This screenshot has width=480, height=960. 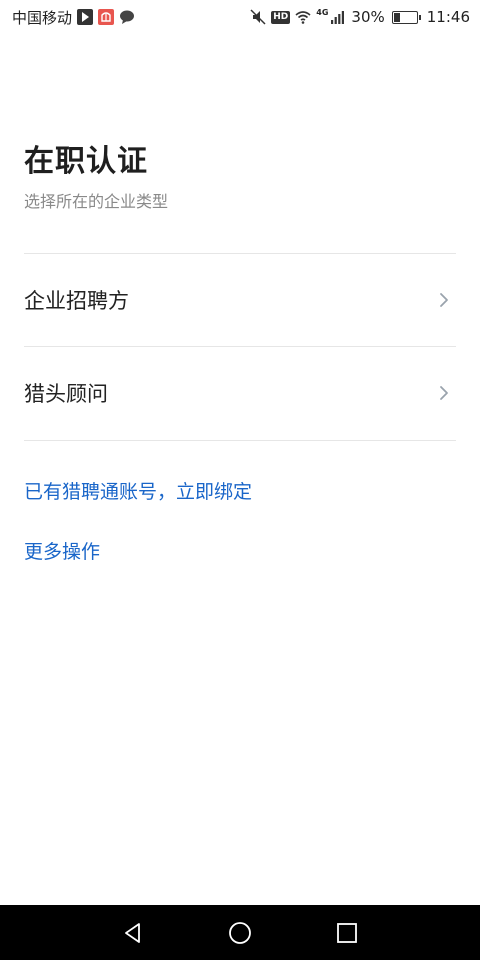 What do you see at coordinates (66, 394) in the screenshot?
I see `option-label: 猎头顾问` at bounding box center [66, 394].